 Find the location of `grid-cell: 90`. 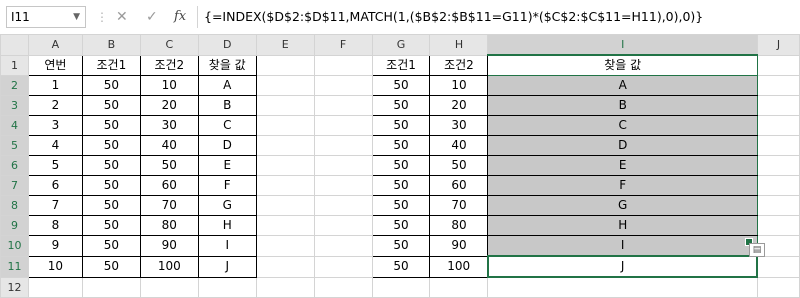

grid-cell: 90 is located at coordinates (459, 246).